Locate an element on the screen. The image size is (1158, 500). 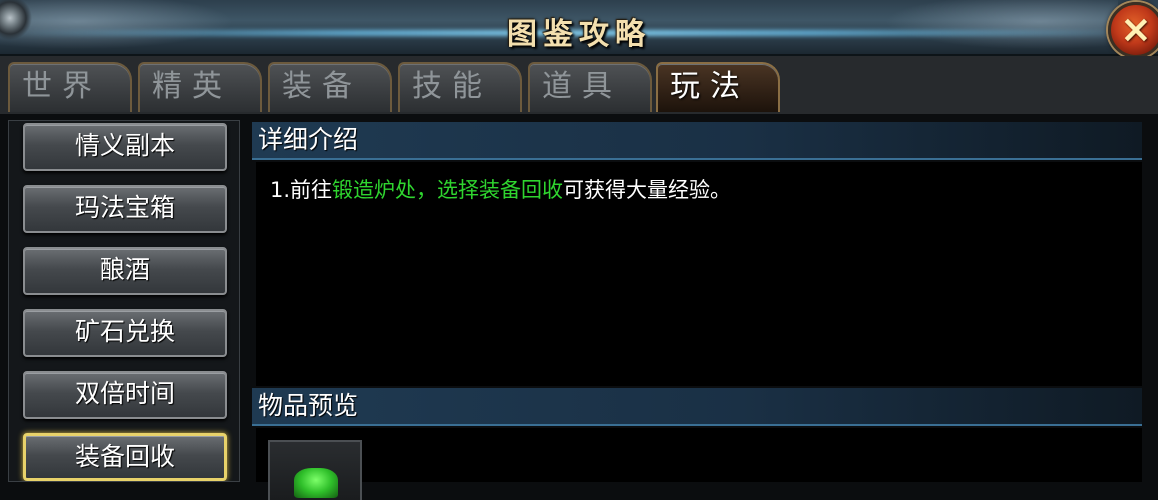
tab-elite: 精英 is located at coordinates (200, 87).